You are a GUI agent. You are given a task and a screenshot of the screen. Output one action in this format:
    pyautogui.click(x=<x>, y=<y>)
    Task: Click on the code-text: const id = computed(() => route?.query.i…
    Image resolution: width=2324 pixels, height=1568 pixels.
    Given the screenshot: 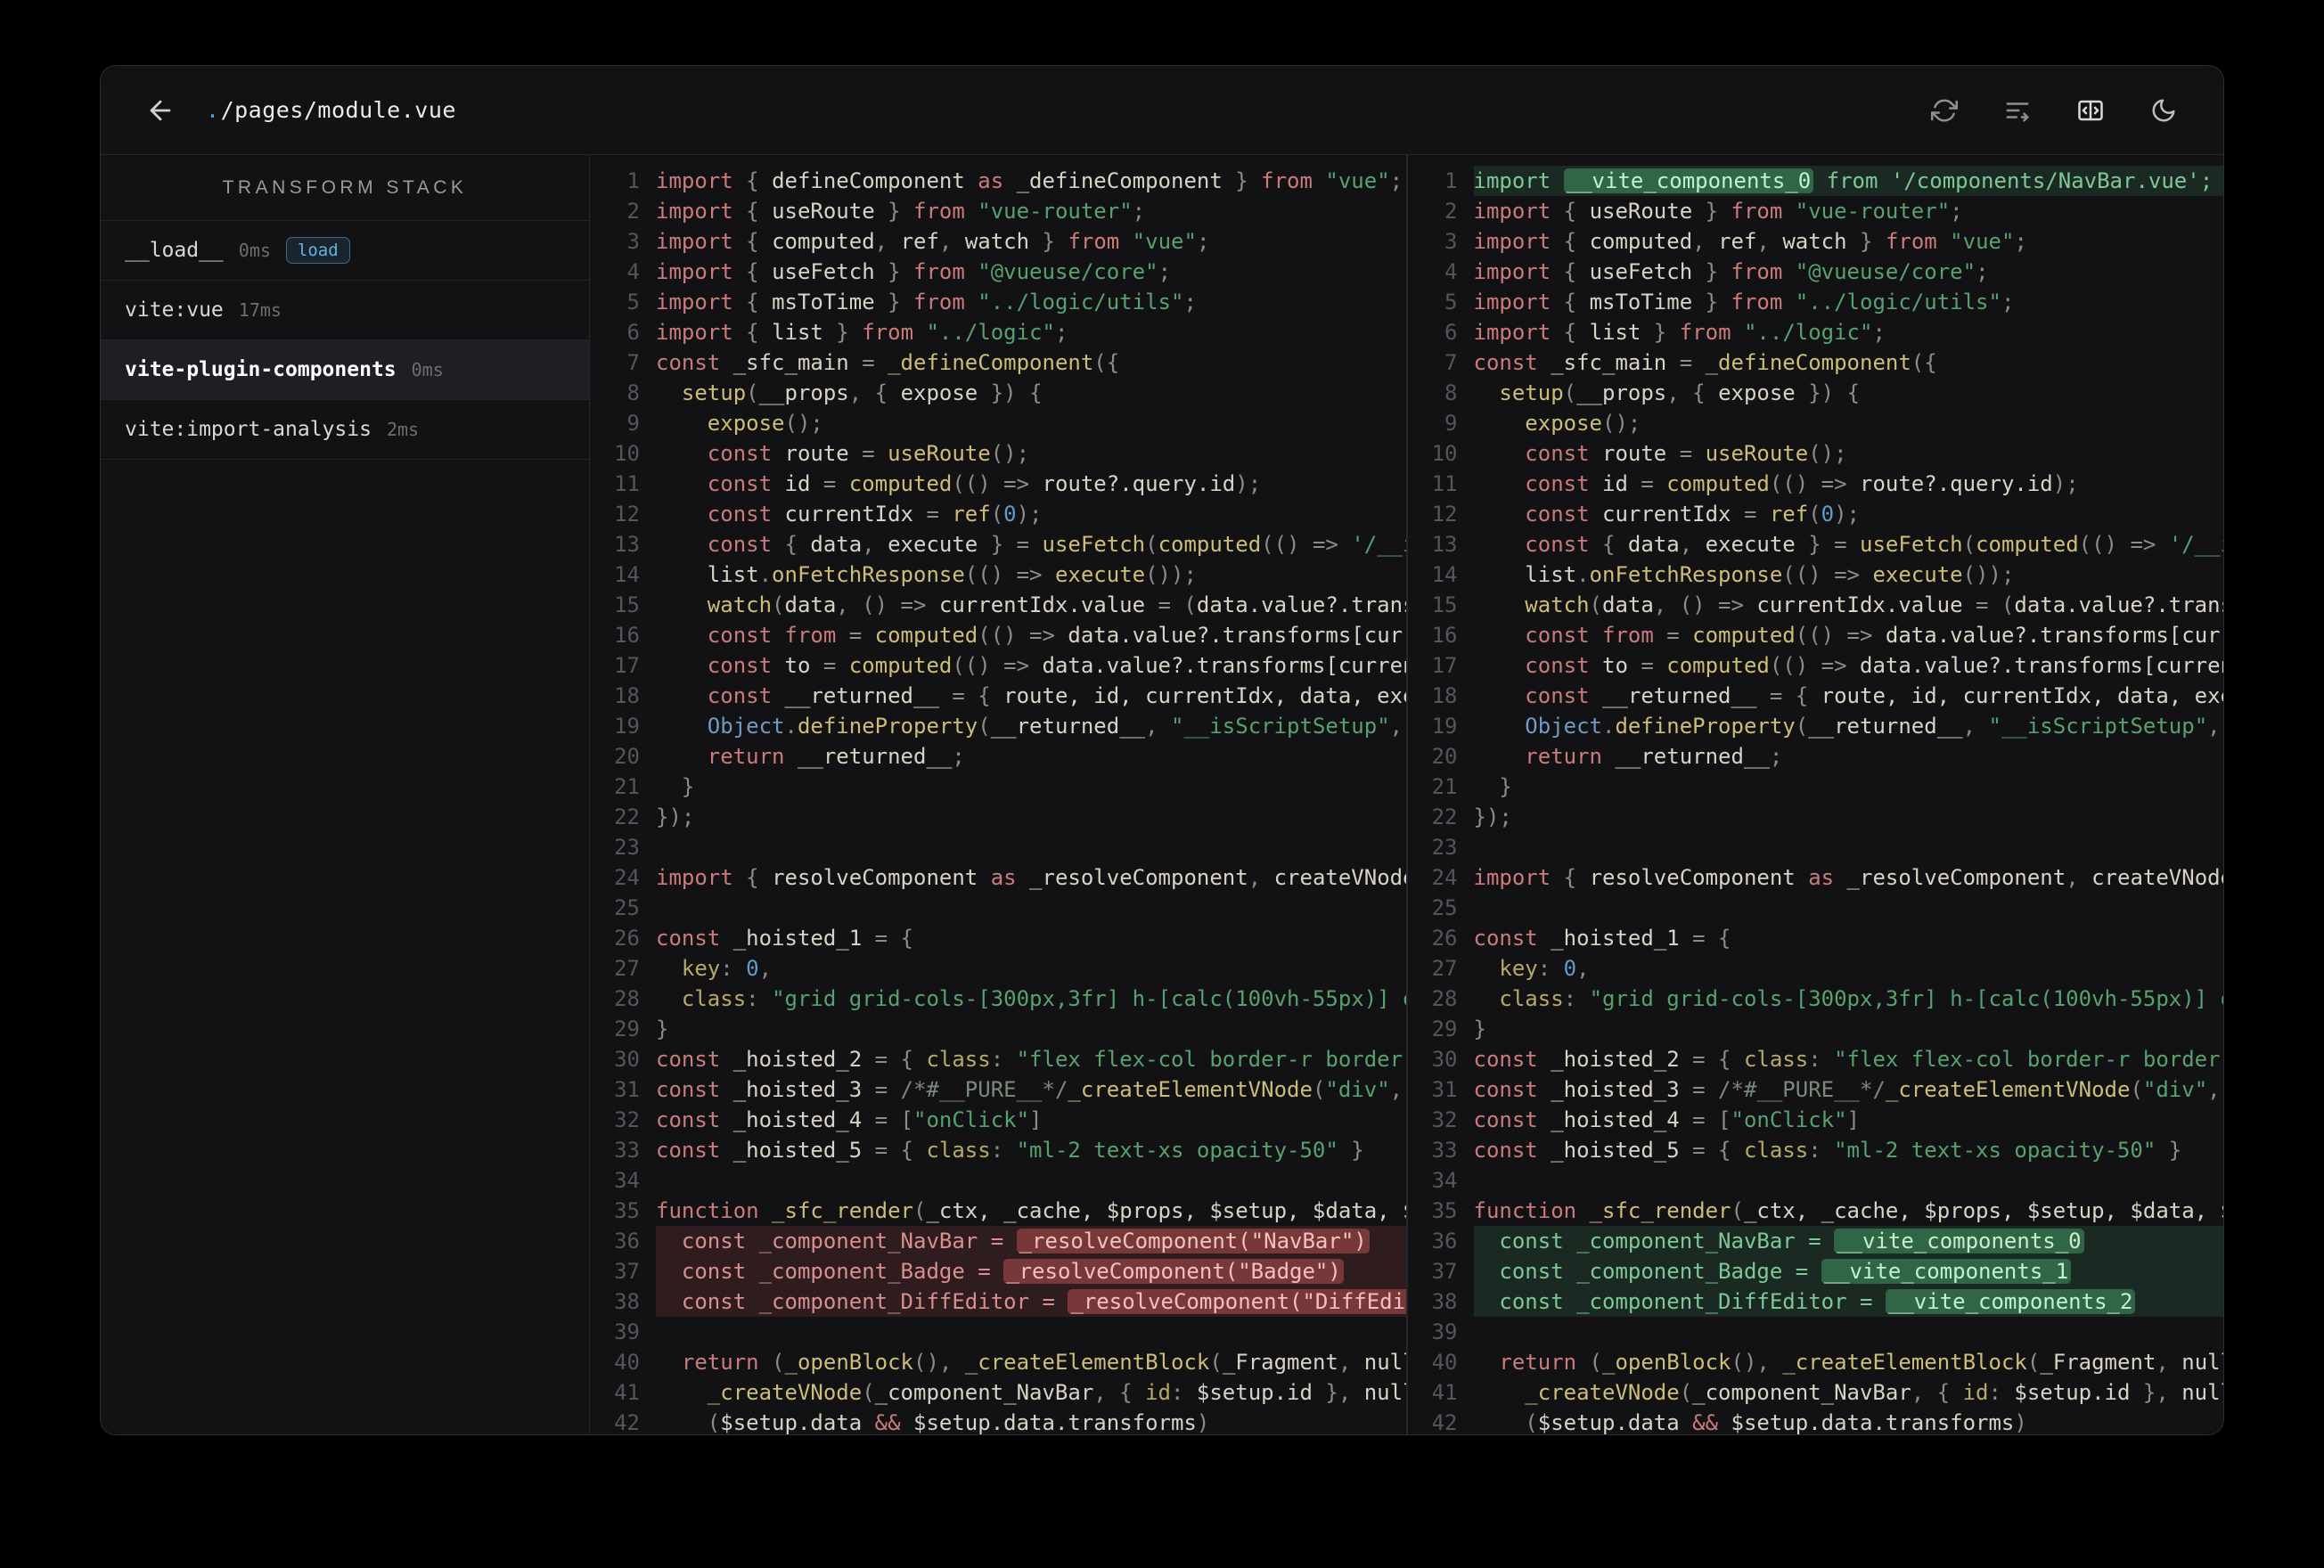 What is the action you would take?
    pyautogui.click(x=984, y=483)
    